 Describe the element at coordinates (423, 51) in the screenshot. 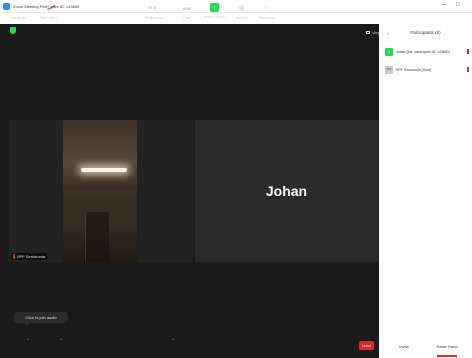

I see `participant-name: Johan (Me, participant ID: 143660)` at that location.